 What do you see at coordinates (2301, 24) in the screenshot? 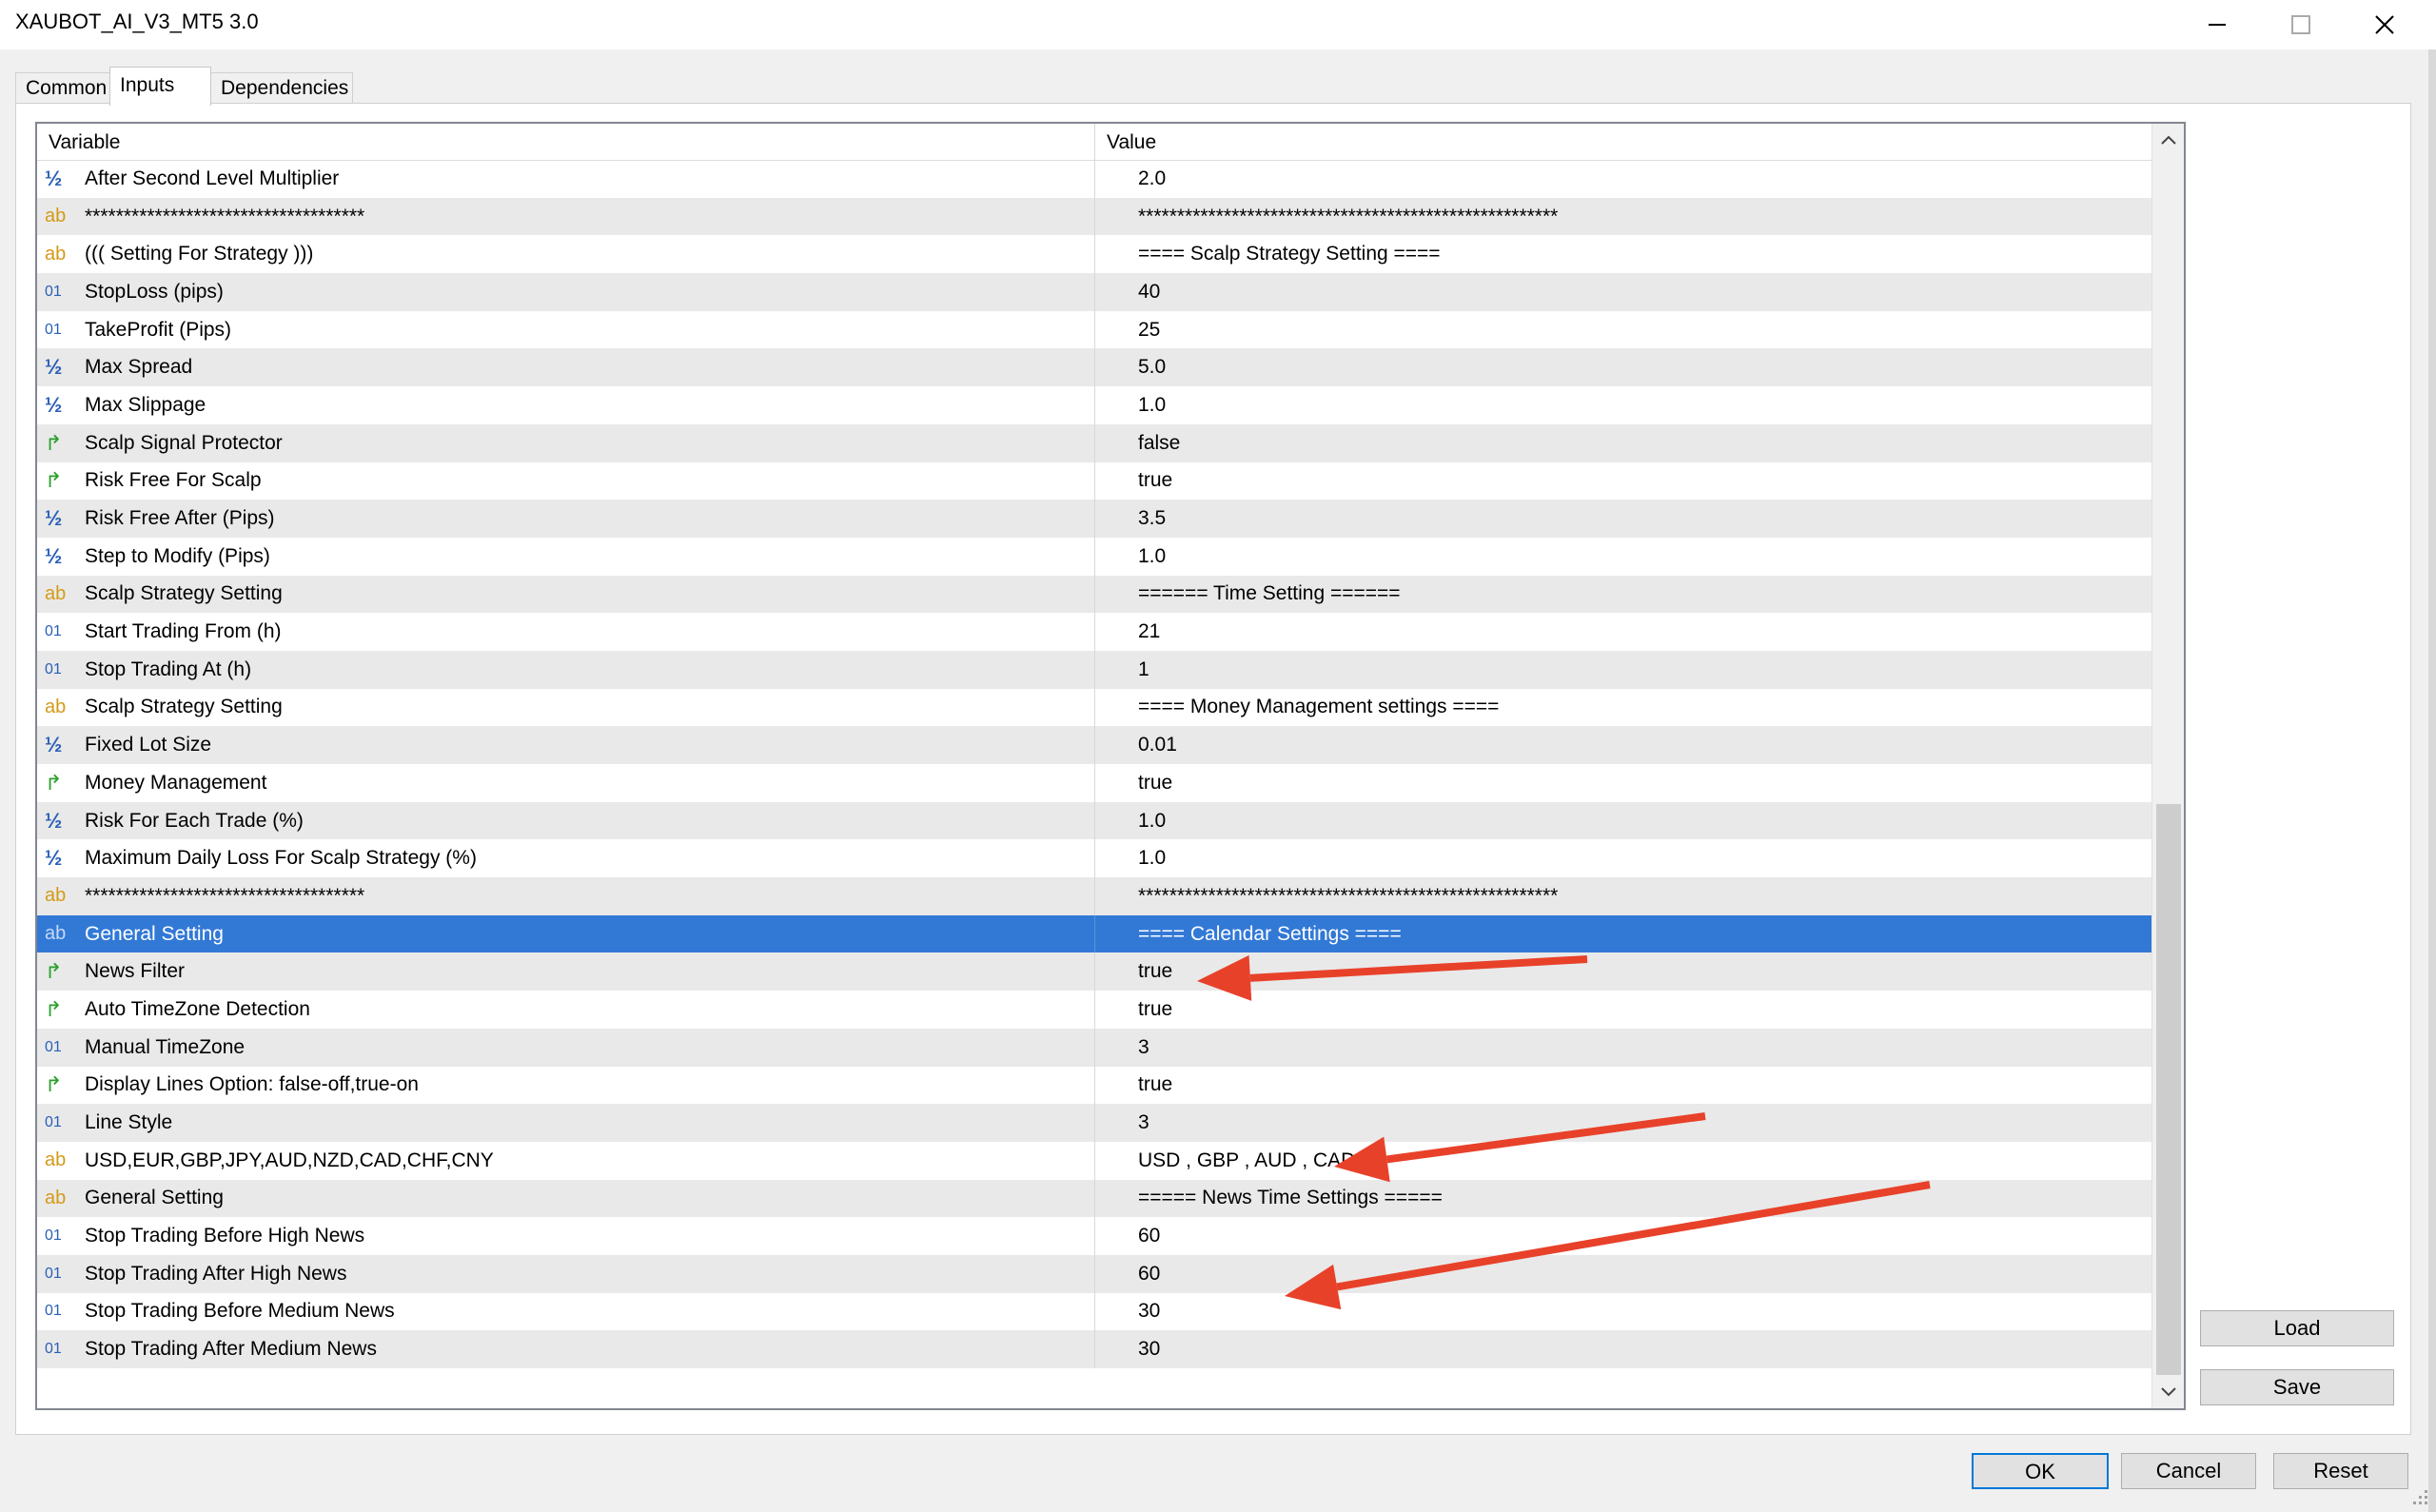
I see `maximize-button` at bounding box center [2301, 24].